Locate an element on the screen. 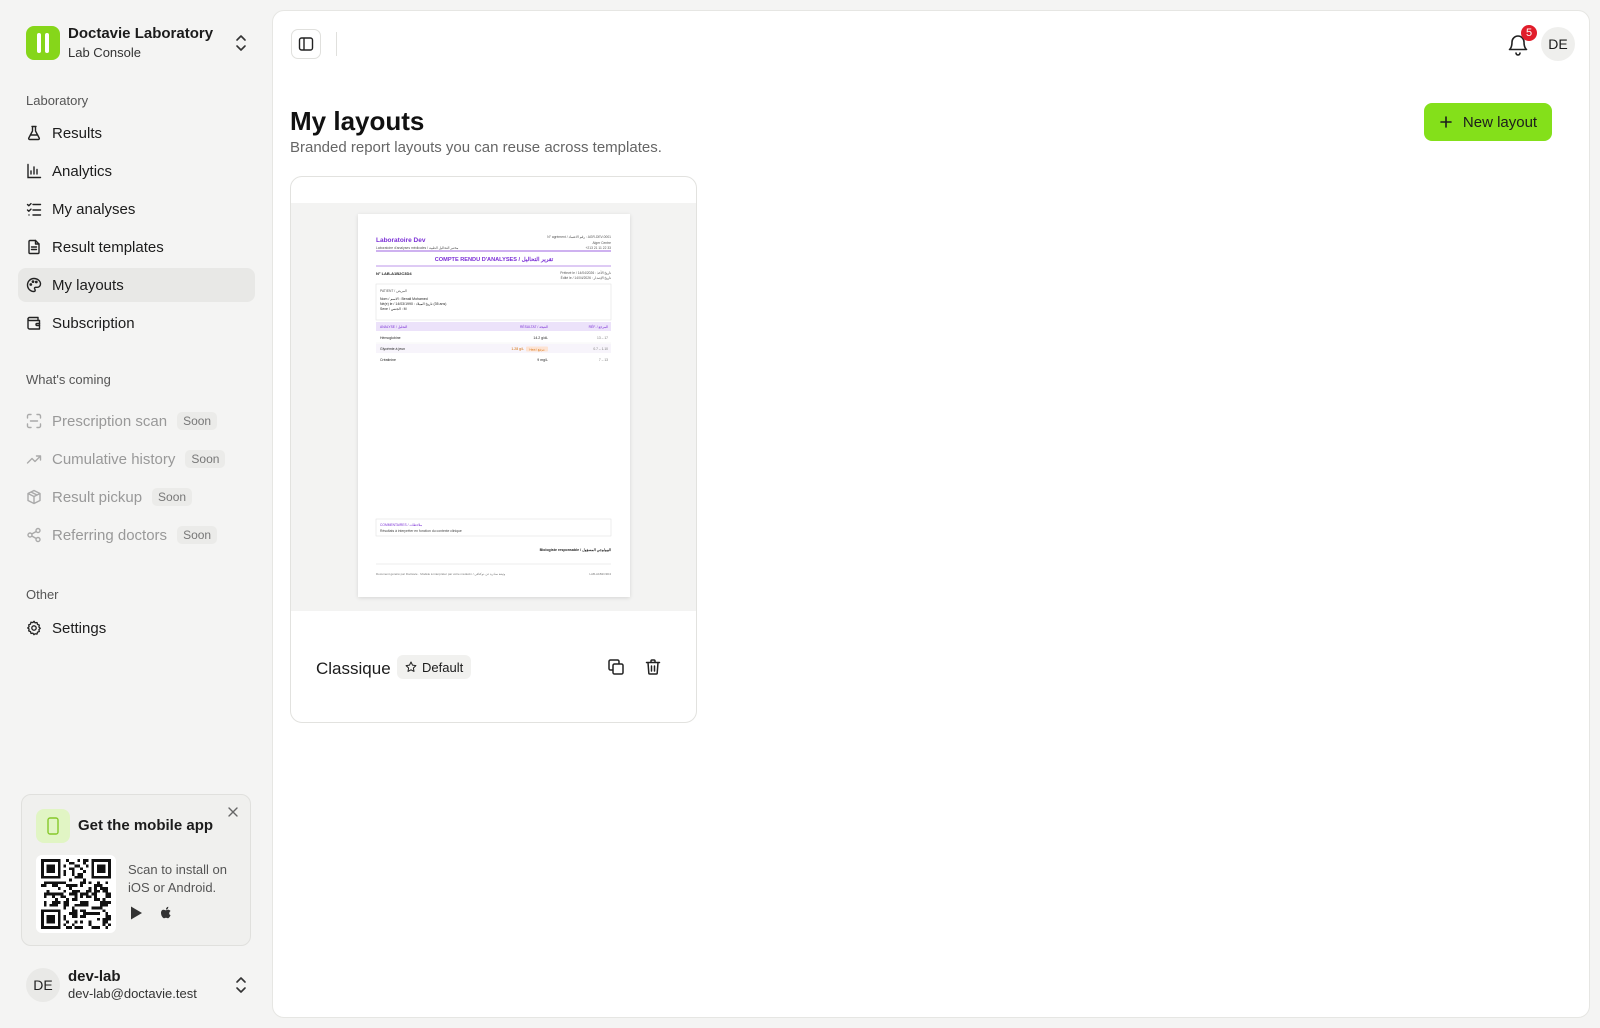 The image size is (1600, 1028). sidebar-item-label: Results is located at coordinates (77, 133).